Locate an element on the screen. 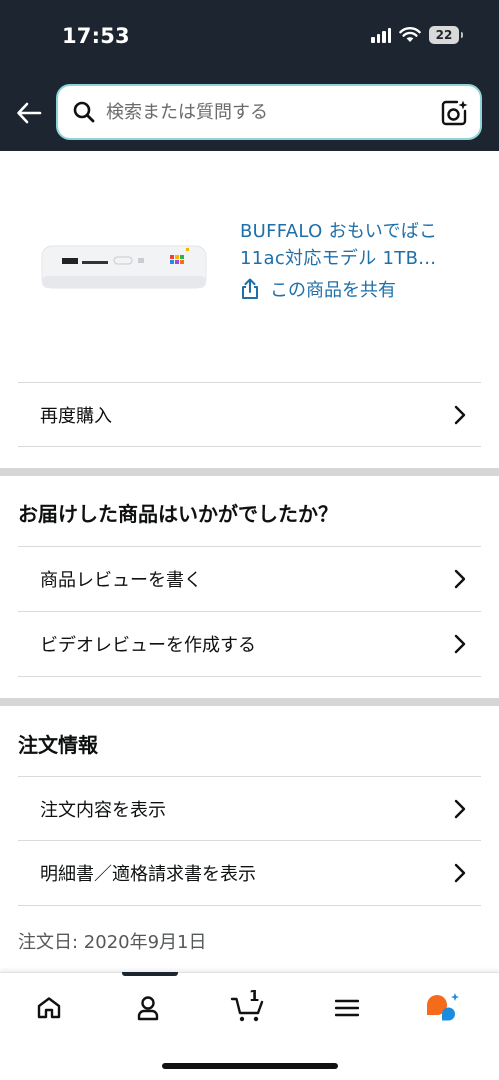 The image size is (499, 1080). cellular-signal-icon is located at coordinates (381, 35).